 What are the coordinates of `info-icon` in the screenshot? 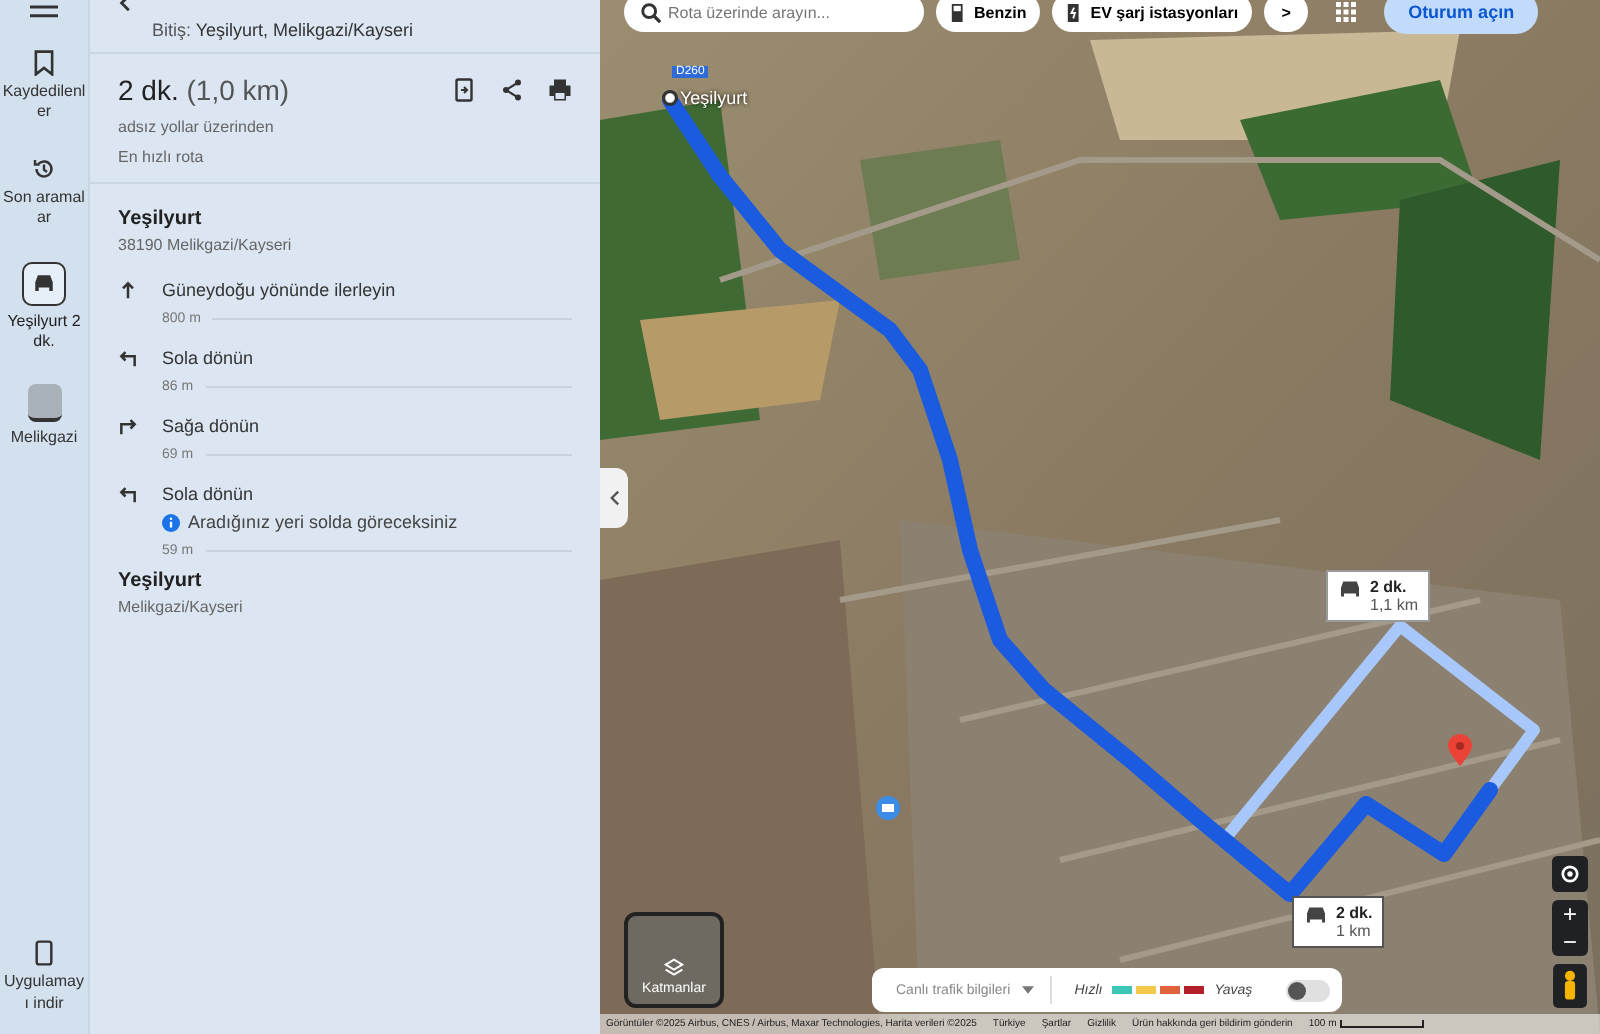 It's located at (171, 522).